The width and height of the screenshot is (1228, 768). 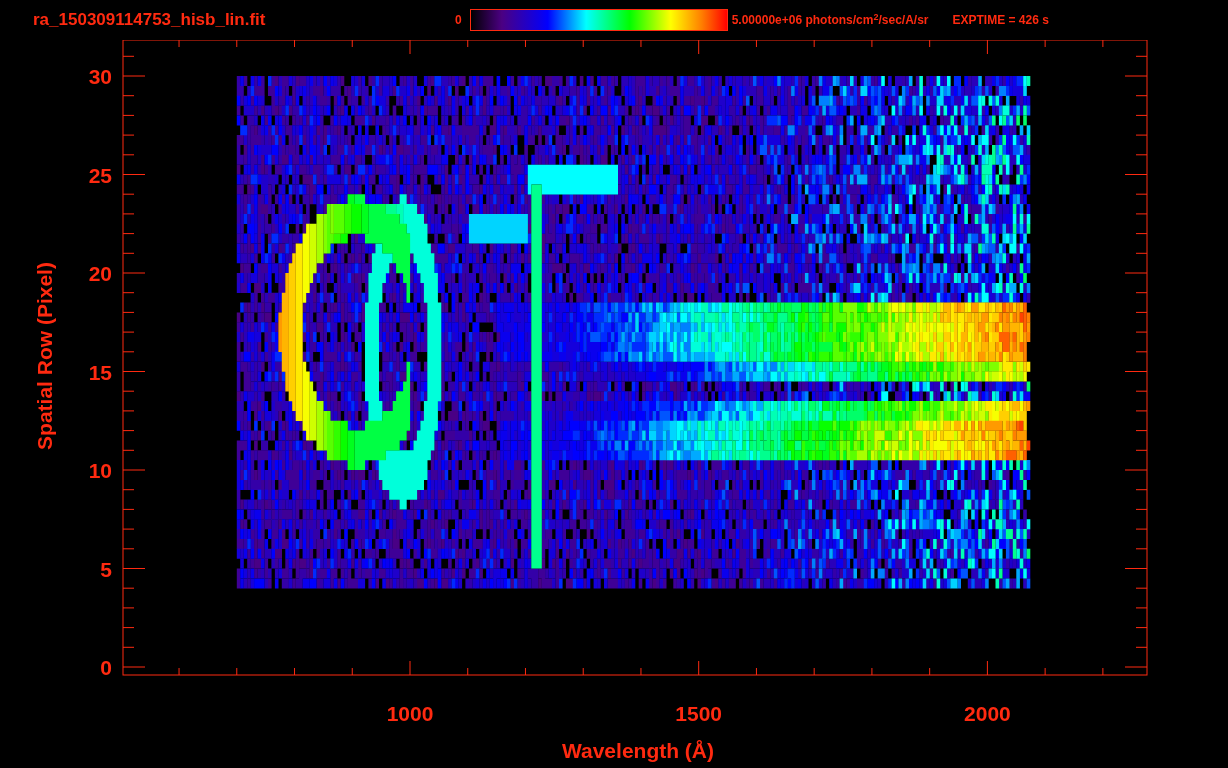 I want to click on x-axis-label: Wavelength (Å), so click(x=638, y=750).